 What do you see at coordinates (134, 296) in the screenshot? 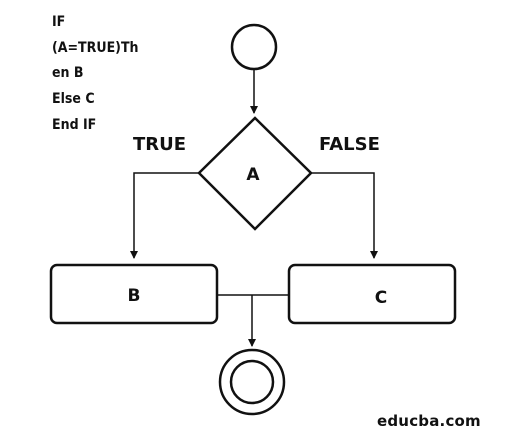
I see `process-box-b-label: B` at bounding box center [134, 296].